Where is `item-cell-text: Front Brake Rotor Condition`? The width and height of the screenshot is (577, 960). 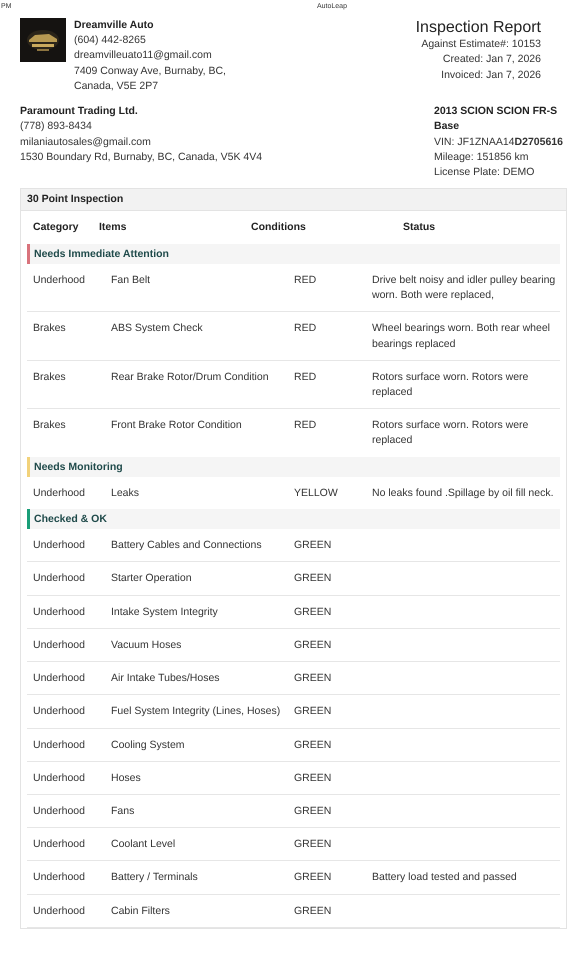
item-cell-text: Front Brake Rotor Condition is located at coordinates (177, 426).